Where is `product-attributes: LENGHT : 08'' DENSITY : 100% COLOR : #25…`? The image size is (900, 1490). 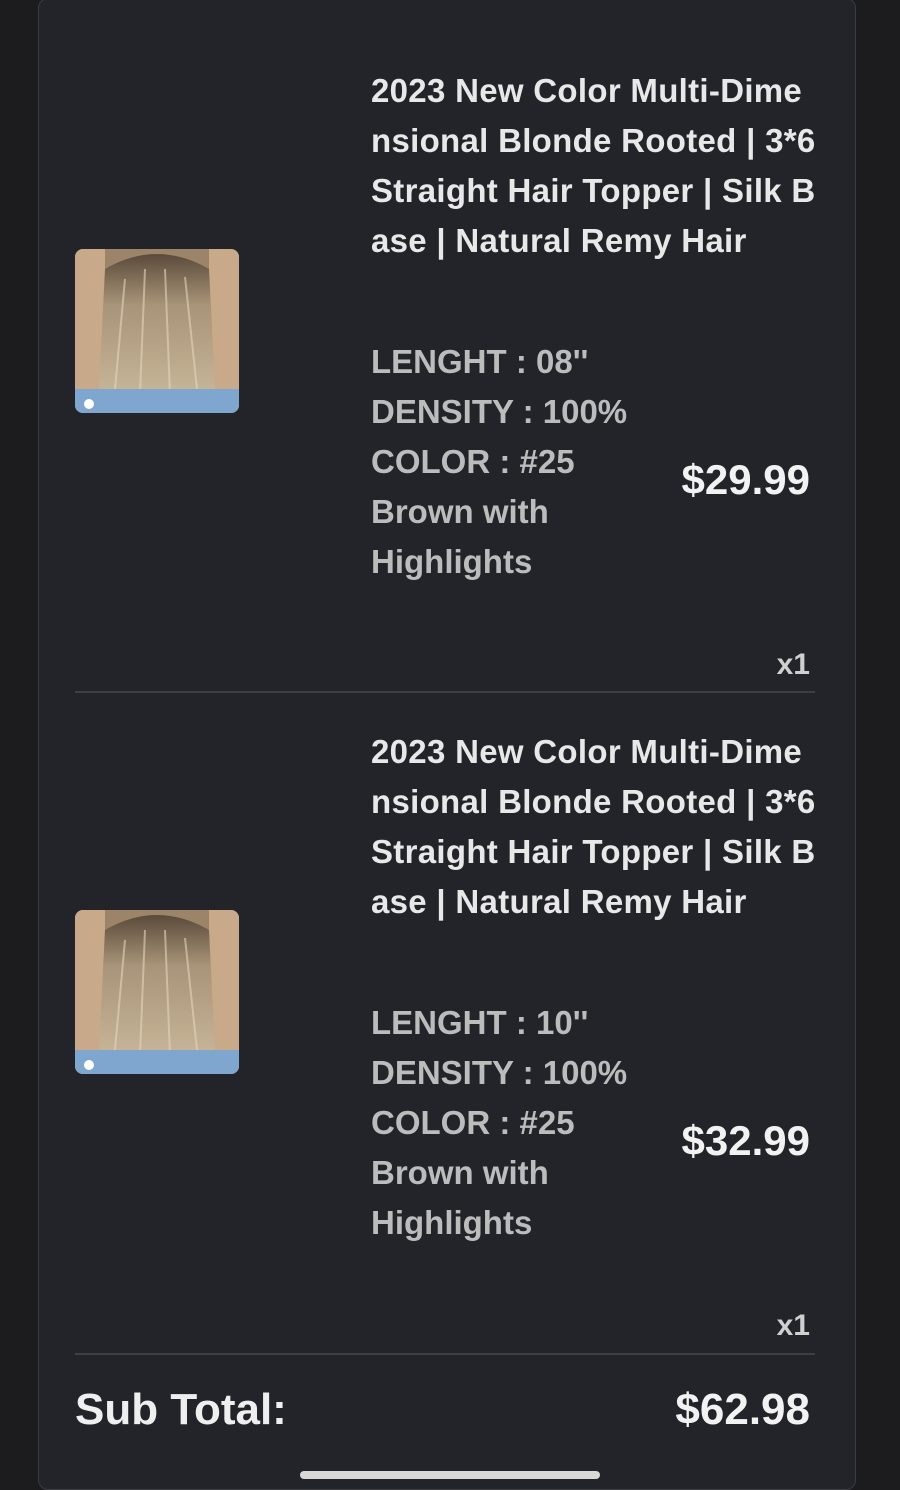 product-attributes: LENGHT : 08'' DENSITY : 100% COLOR : #25… is located at coordinates (501, 462).